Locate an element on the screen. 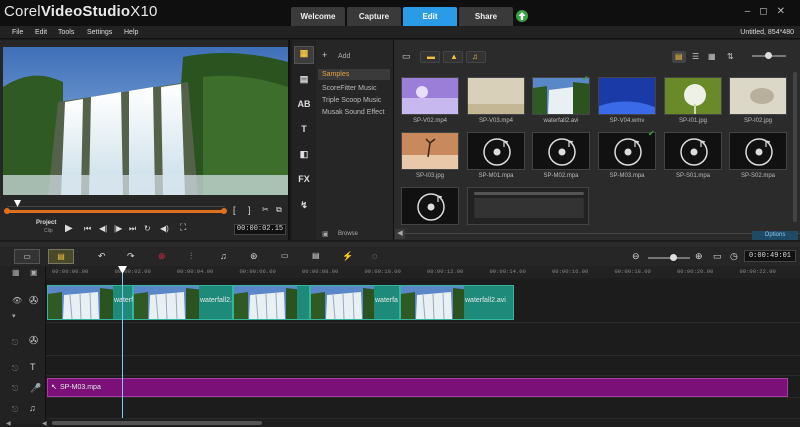 The height and width of the screenshot is (427, 800). menu-settings: Settings is located at coordinates (99, 32).